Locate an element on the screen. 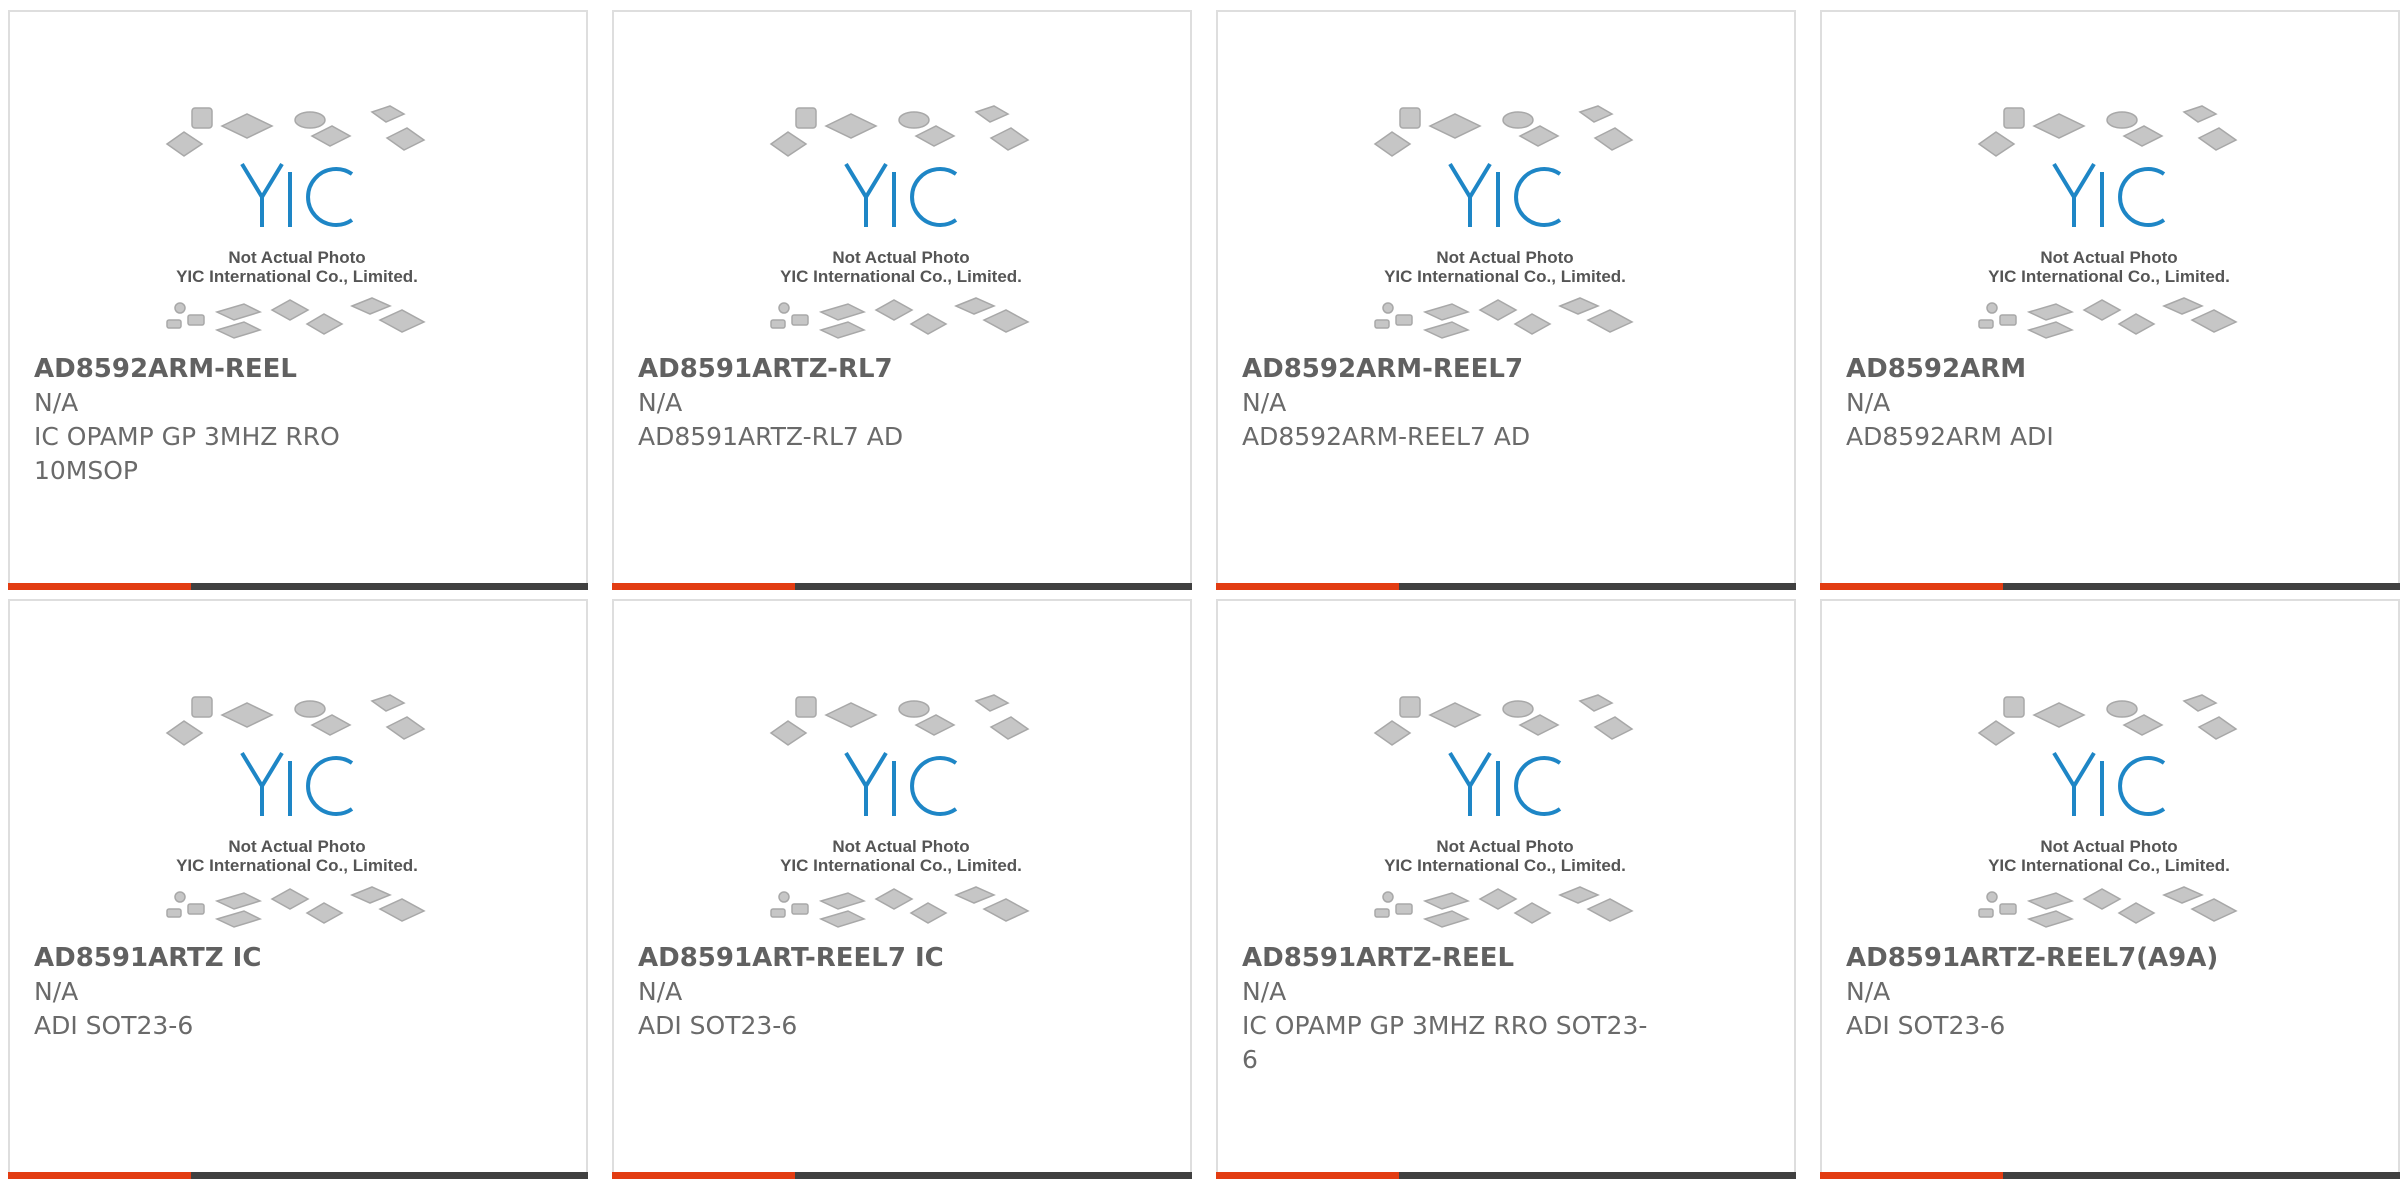 The height and width of the screenshot is (1179, 2403). product-part-number: AD8591ART-REEL7 IC is located at coordinates (858, 958).